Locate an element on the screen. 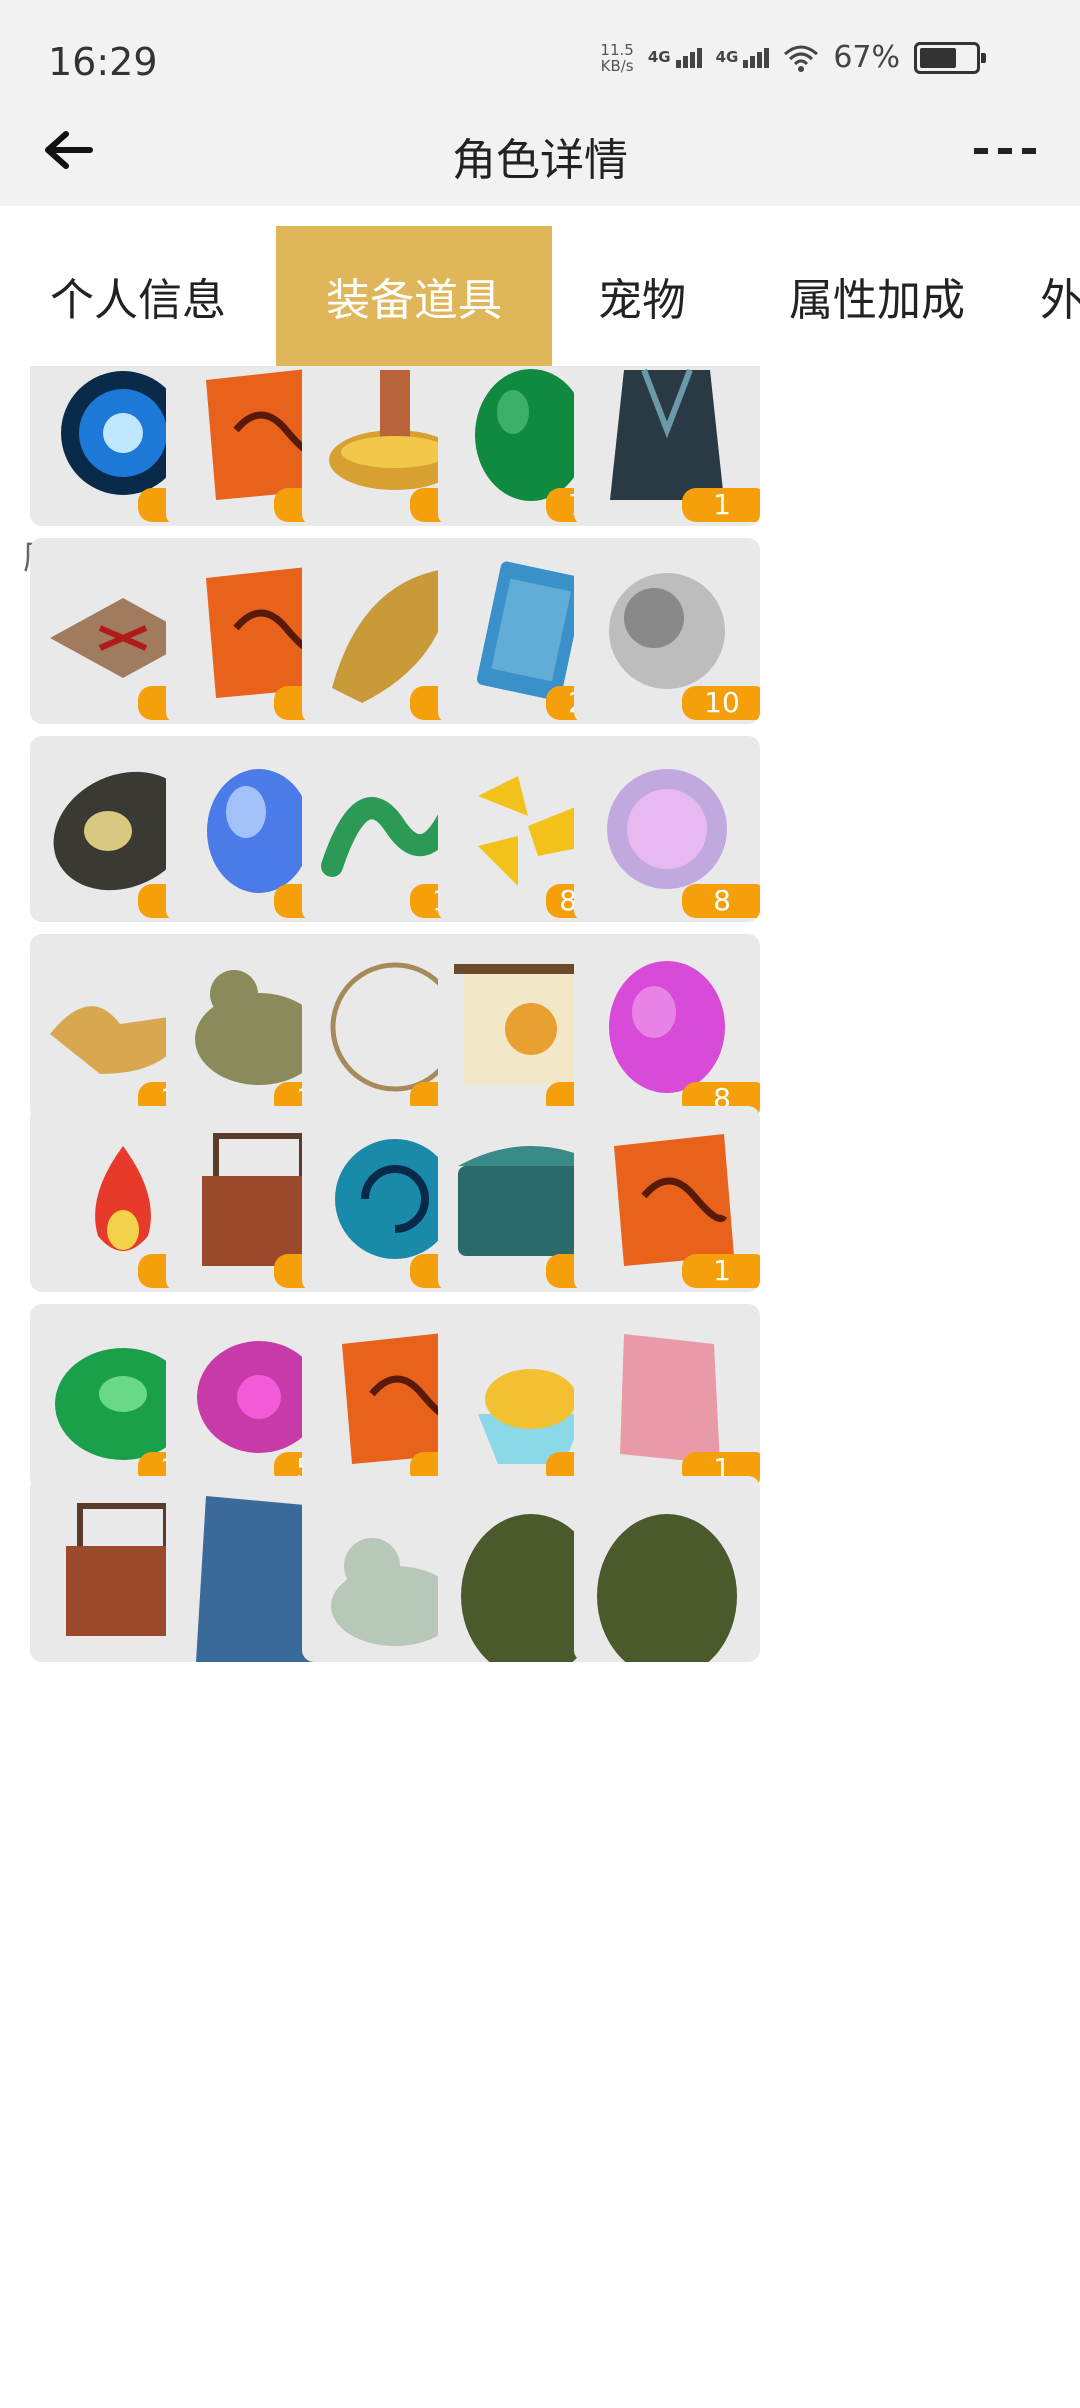  item-tile: 10 is located at coordinates (667, 631).